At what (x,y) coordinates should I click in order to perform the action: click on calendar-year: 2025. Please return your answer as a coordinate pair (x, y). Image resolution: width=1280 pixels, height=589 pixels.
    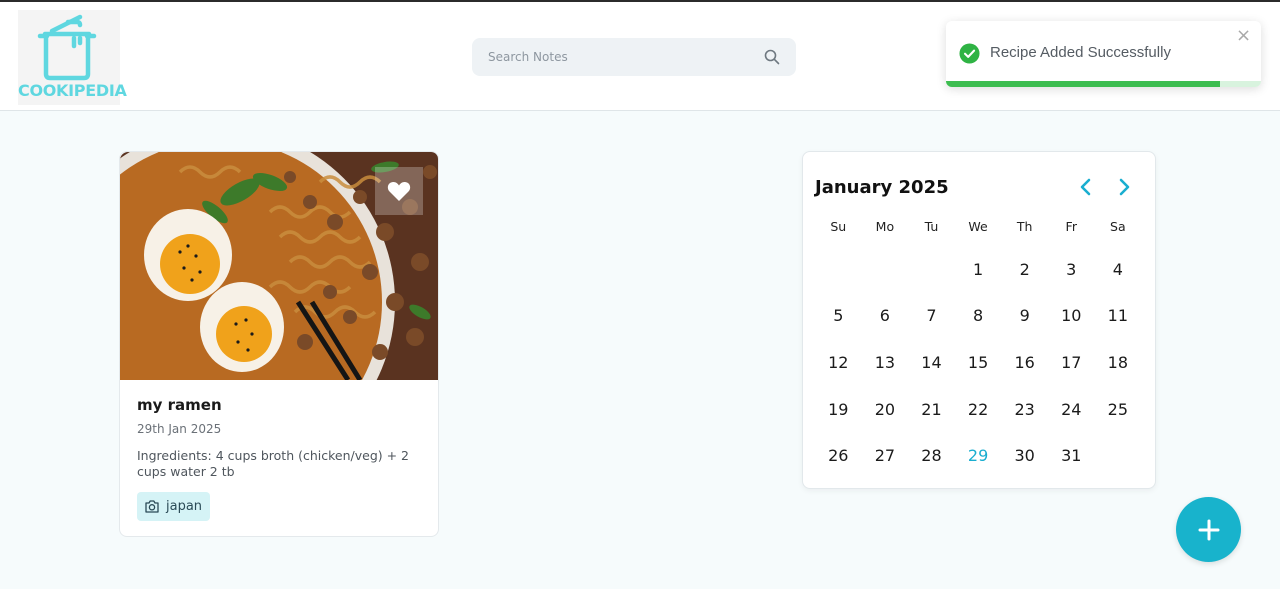
    Looking at the image, I should click on (923, 187).